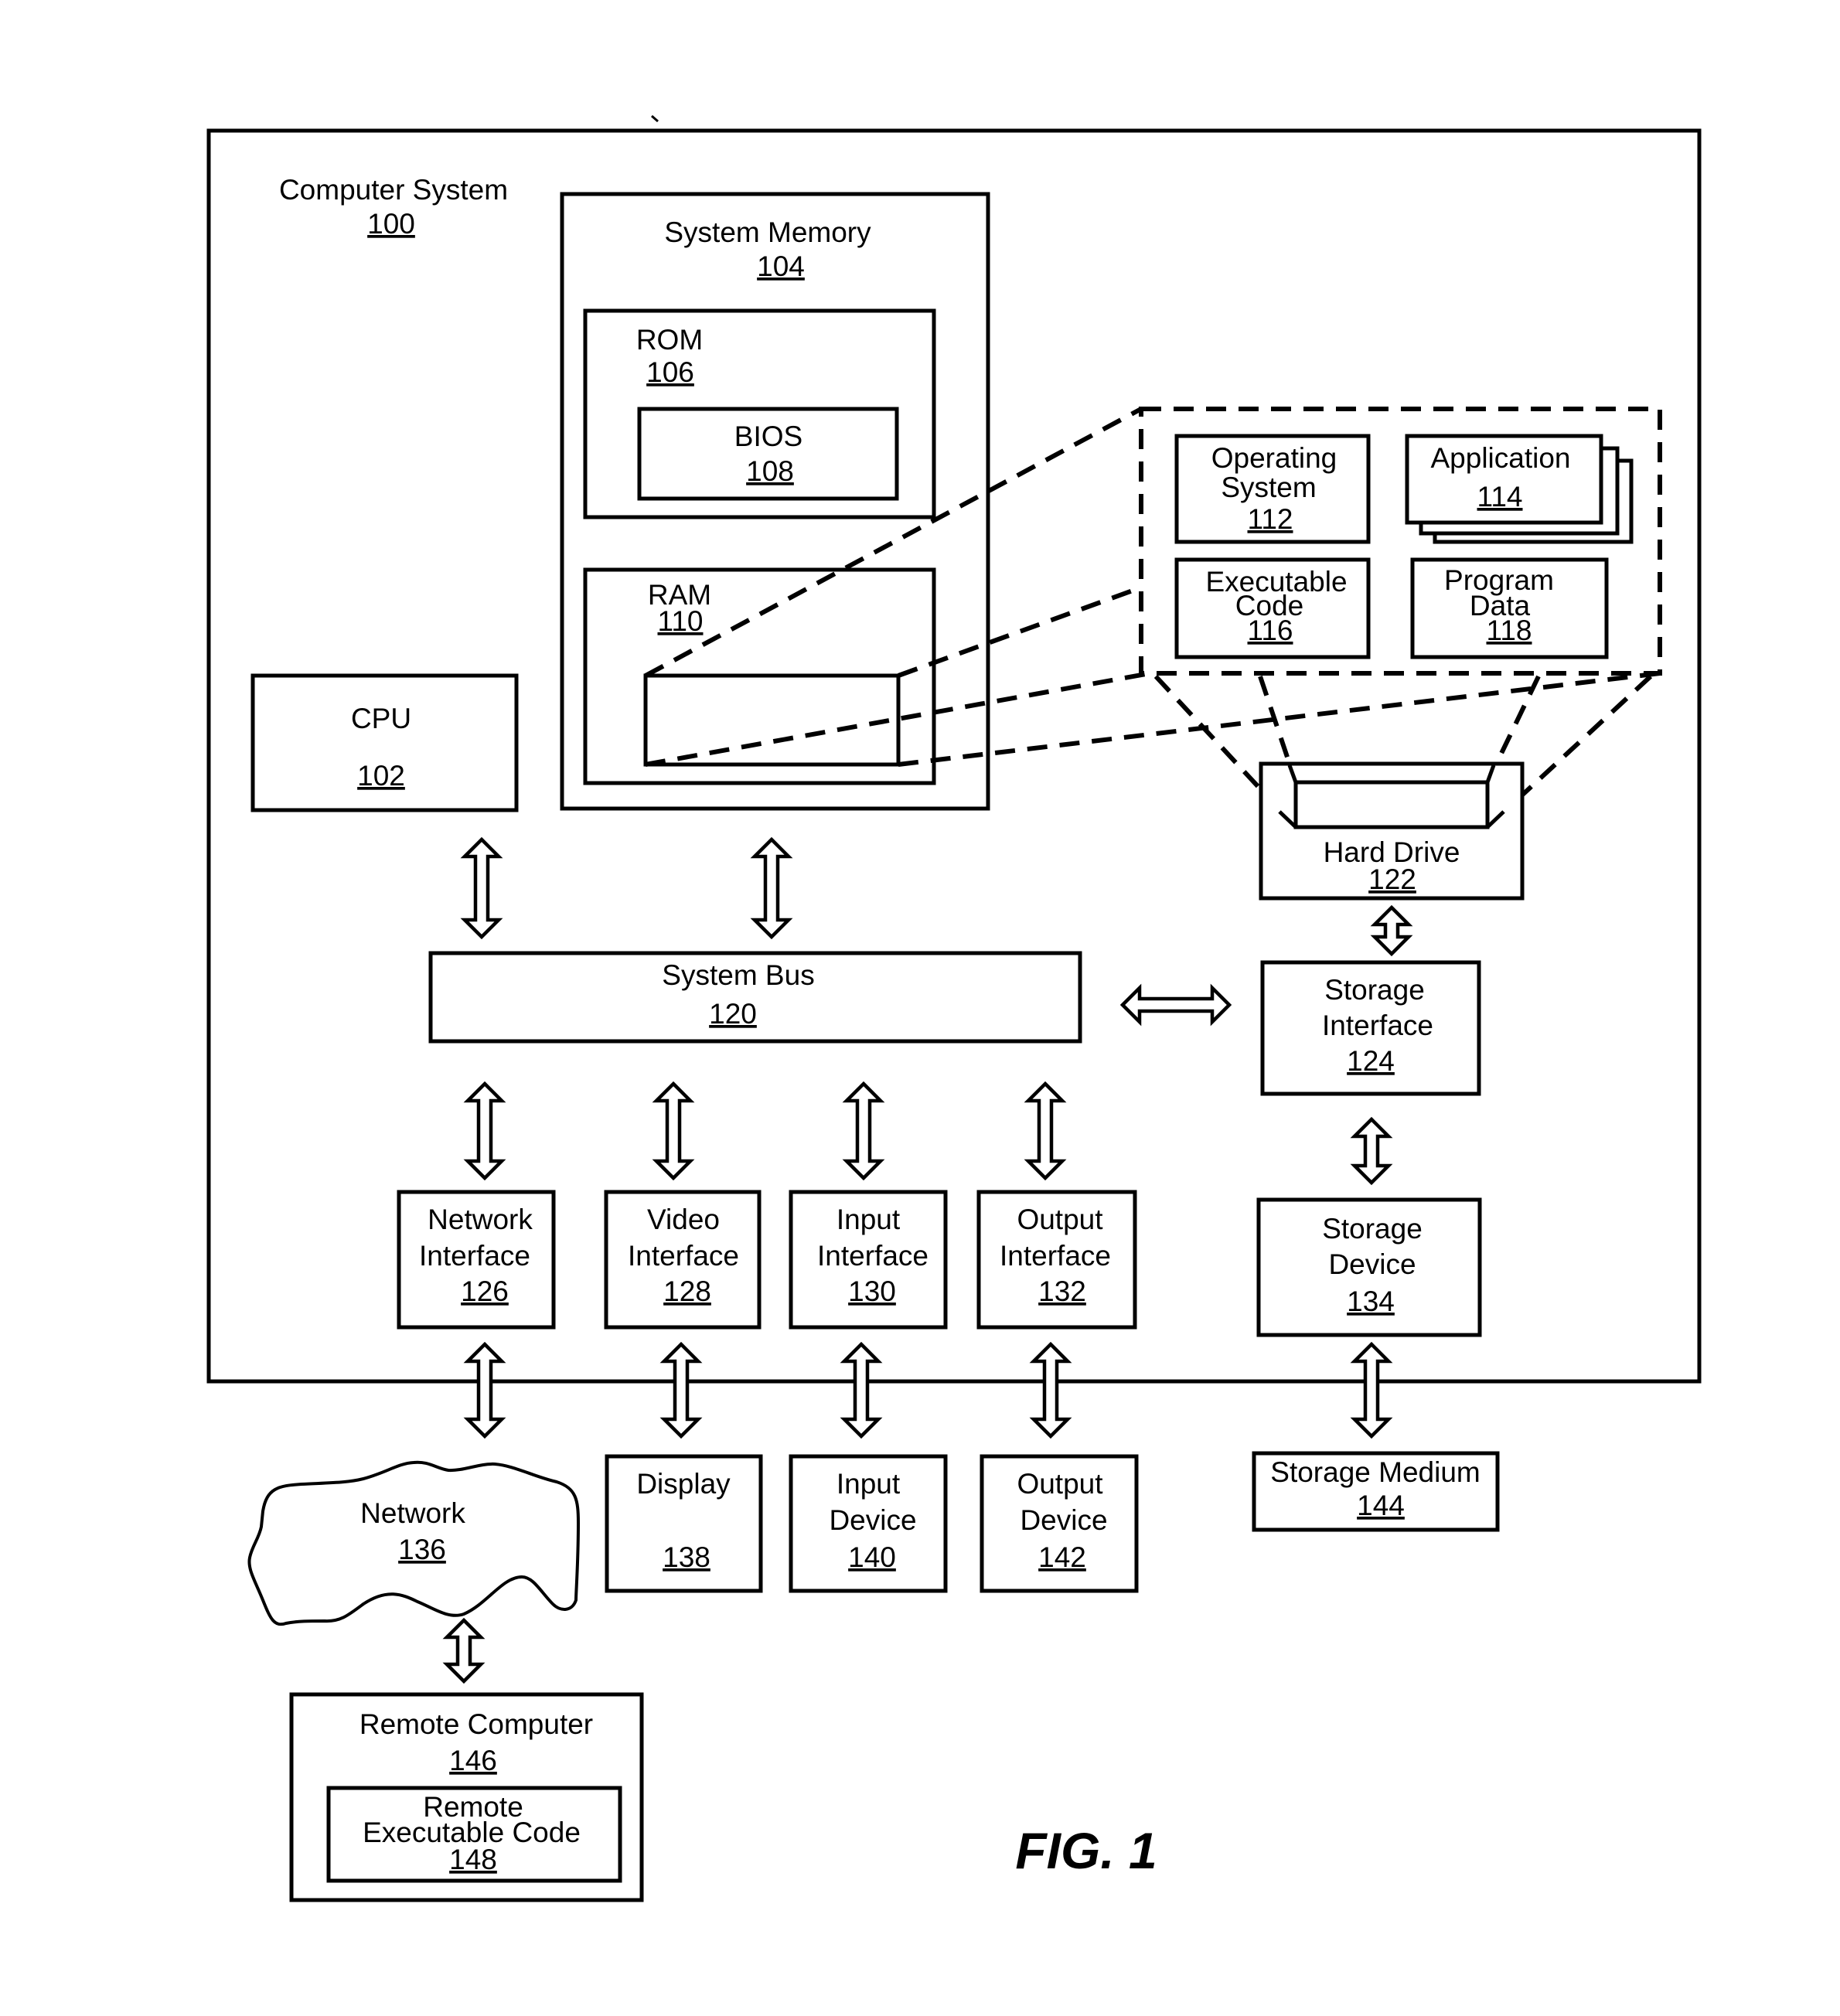 The width and height of the screenshot is (1840, 2016). Describe the element at coordinates (391, 224) in the screenshot. I see `computer-system-ref: 100` at that location.